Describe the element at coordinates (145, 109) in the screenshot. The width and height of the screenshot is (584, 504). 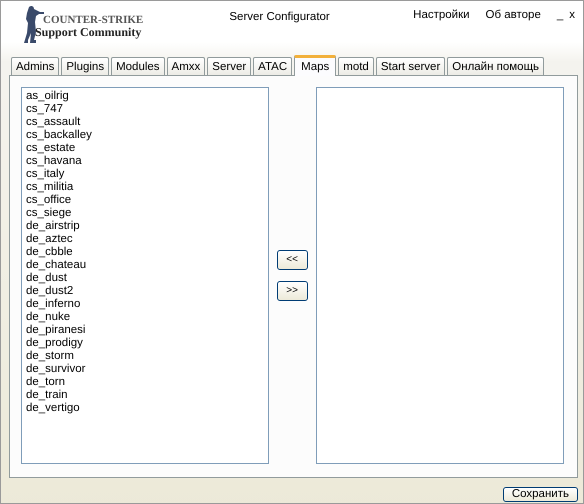
I see `list-item: cs_747` at that location.